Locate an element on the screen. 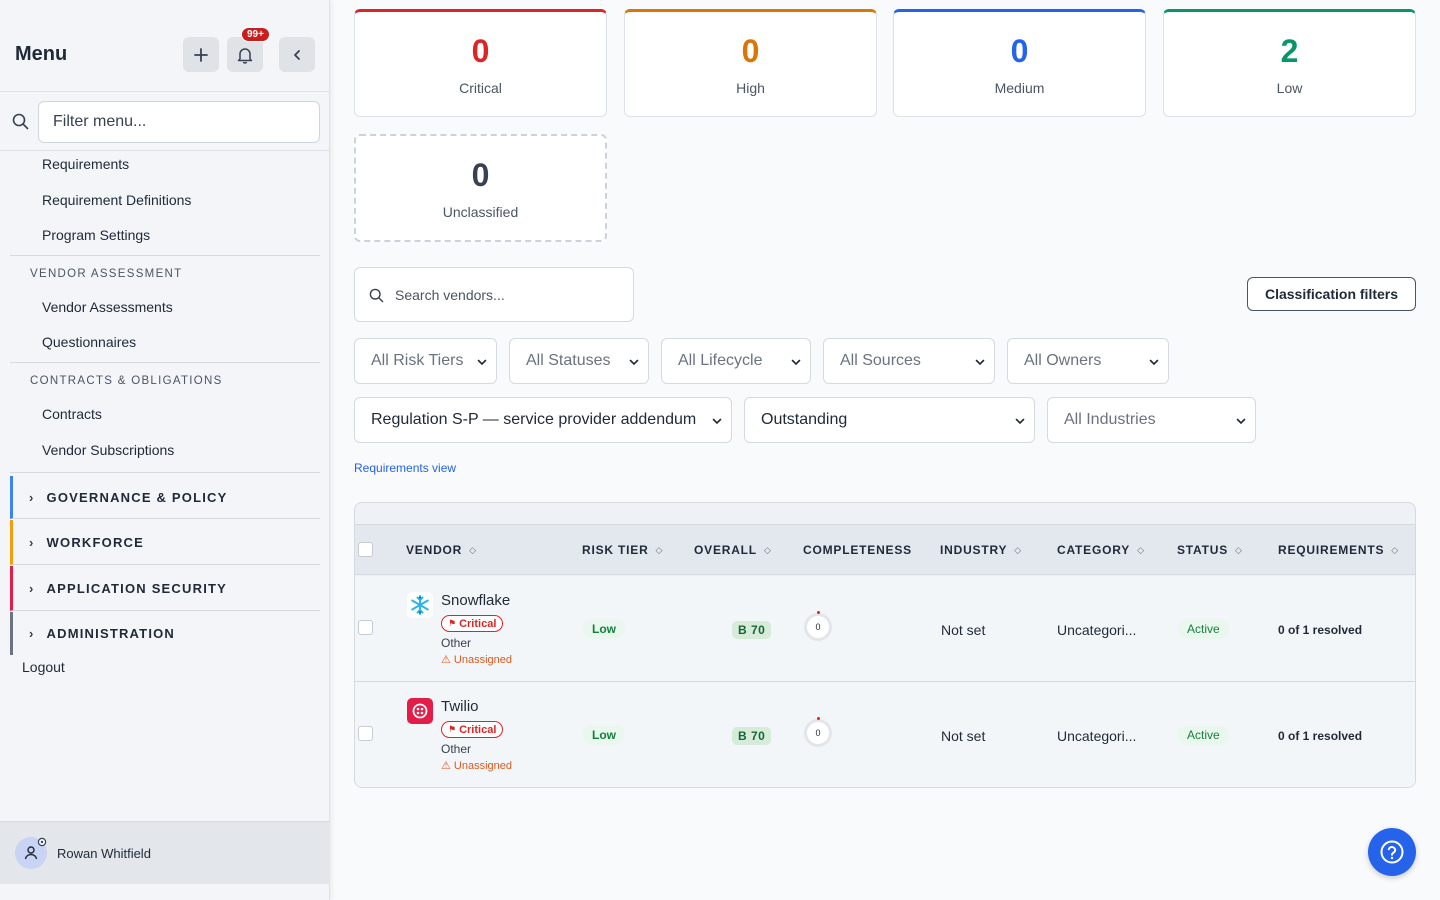  owners-select: All Owners is located at coordinates (1088, 361).